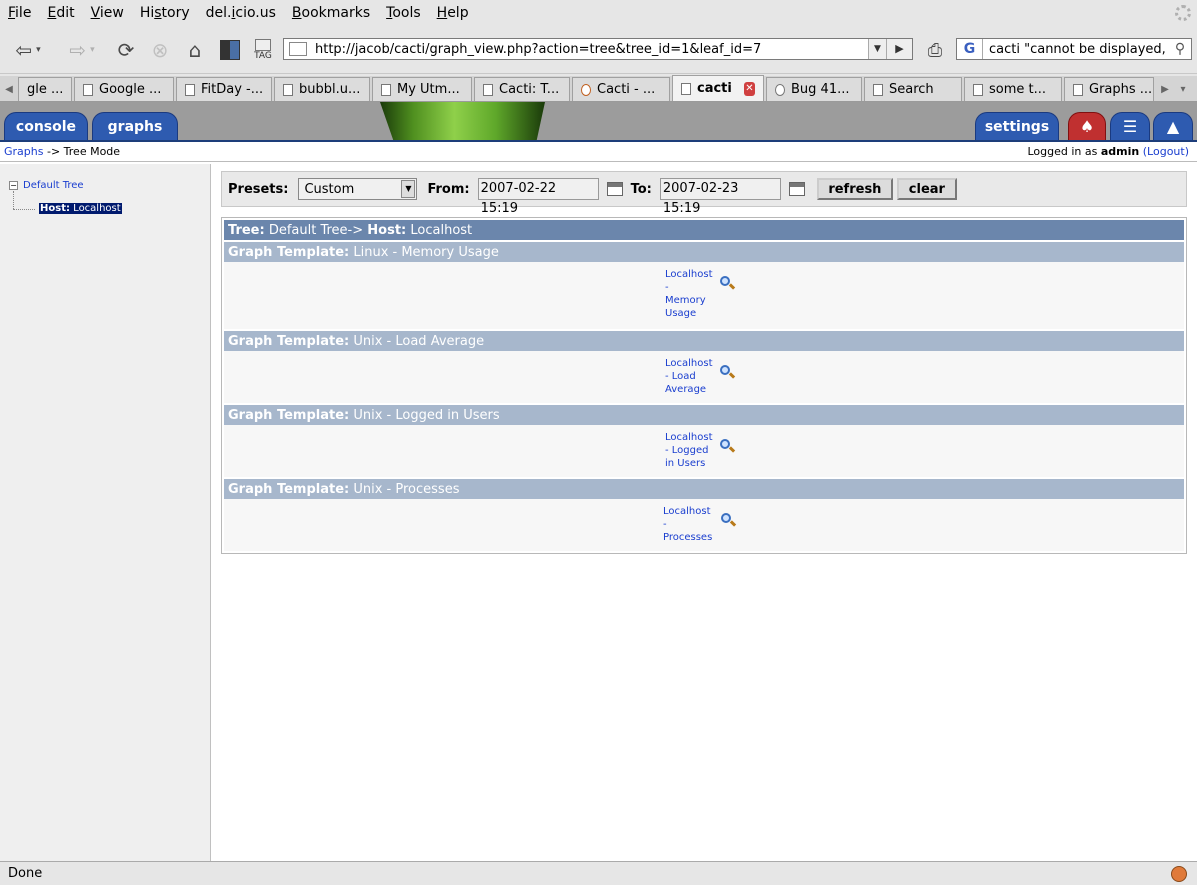 This screenshot has width=1197, height=885. Describe the element at coordinates (23, 151) in the screenshot. I see `breadcrumb-graphs-link: Graphs` at that location.